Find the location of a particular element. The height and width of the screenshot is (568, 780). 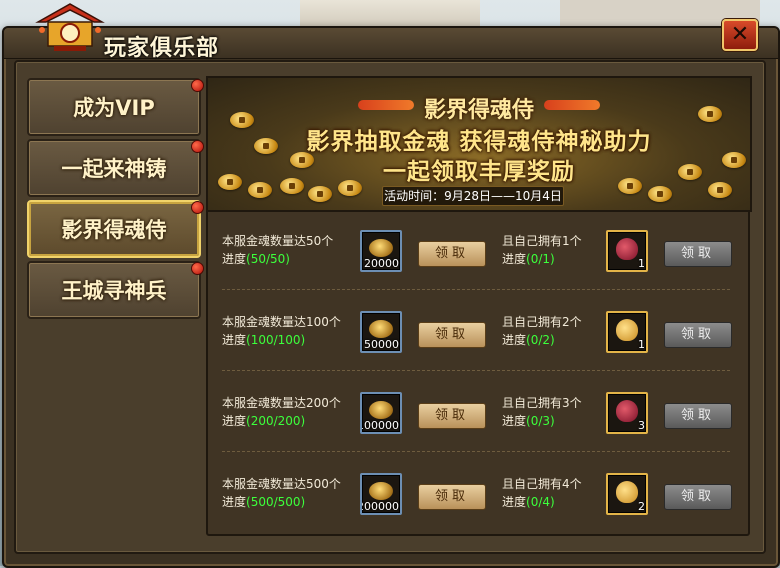

item-quantity: 200000 is located at coordinates (379, 506).